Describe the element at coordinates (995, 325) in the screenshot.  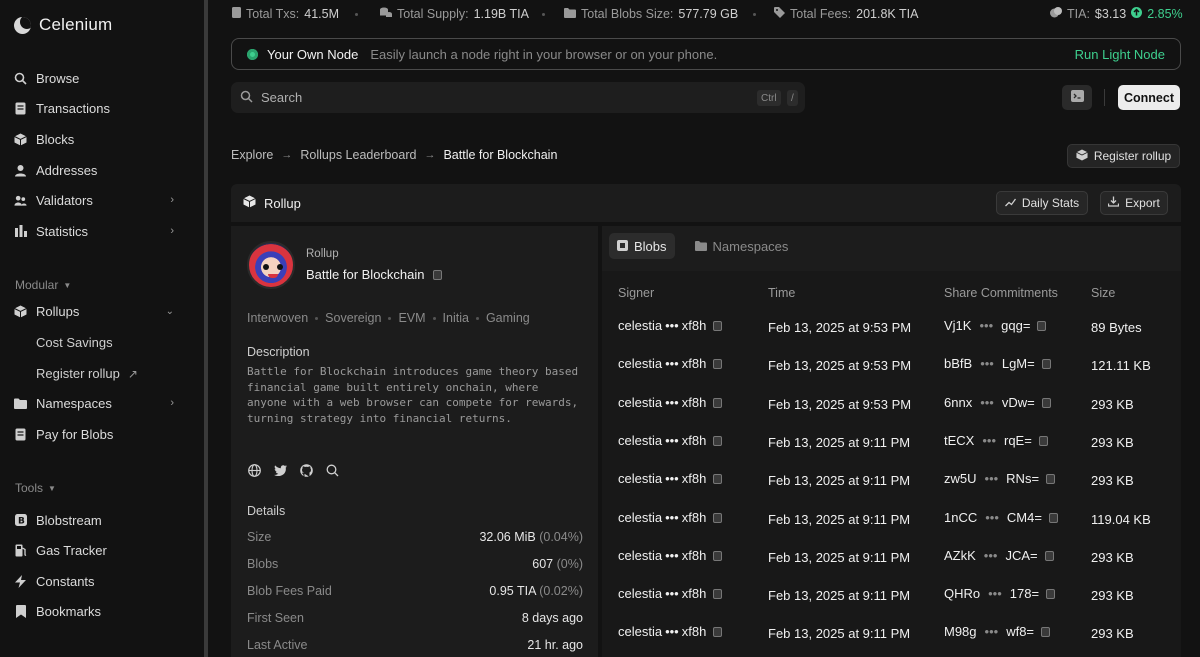
I see `share-commitment-cell: Vj1K ••• gqg=` at that location.